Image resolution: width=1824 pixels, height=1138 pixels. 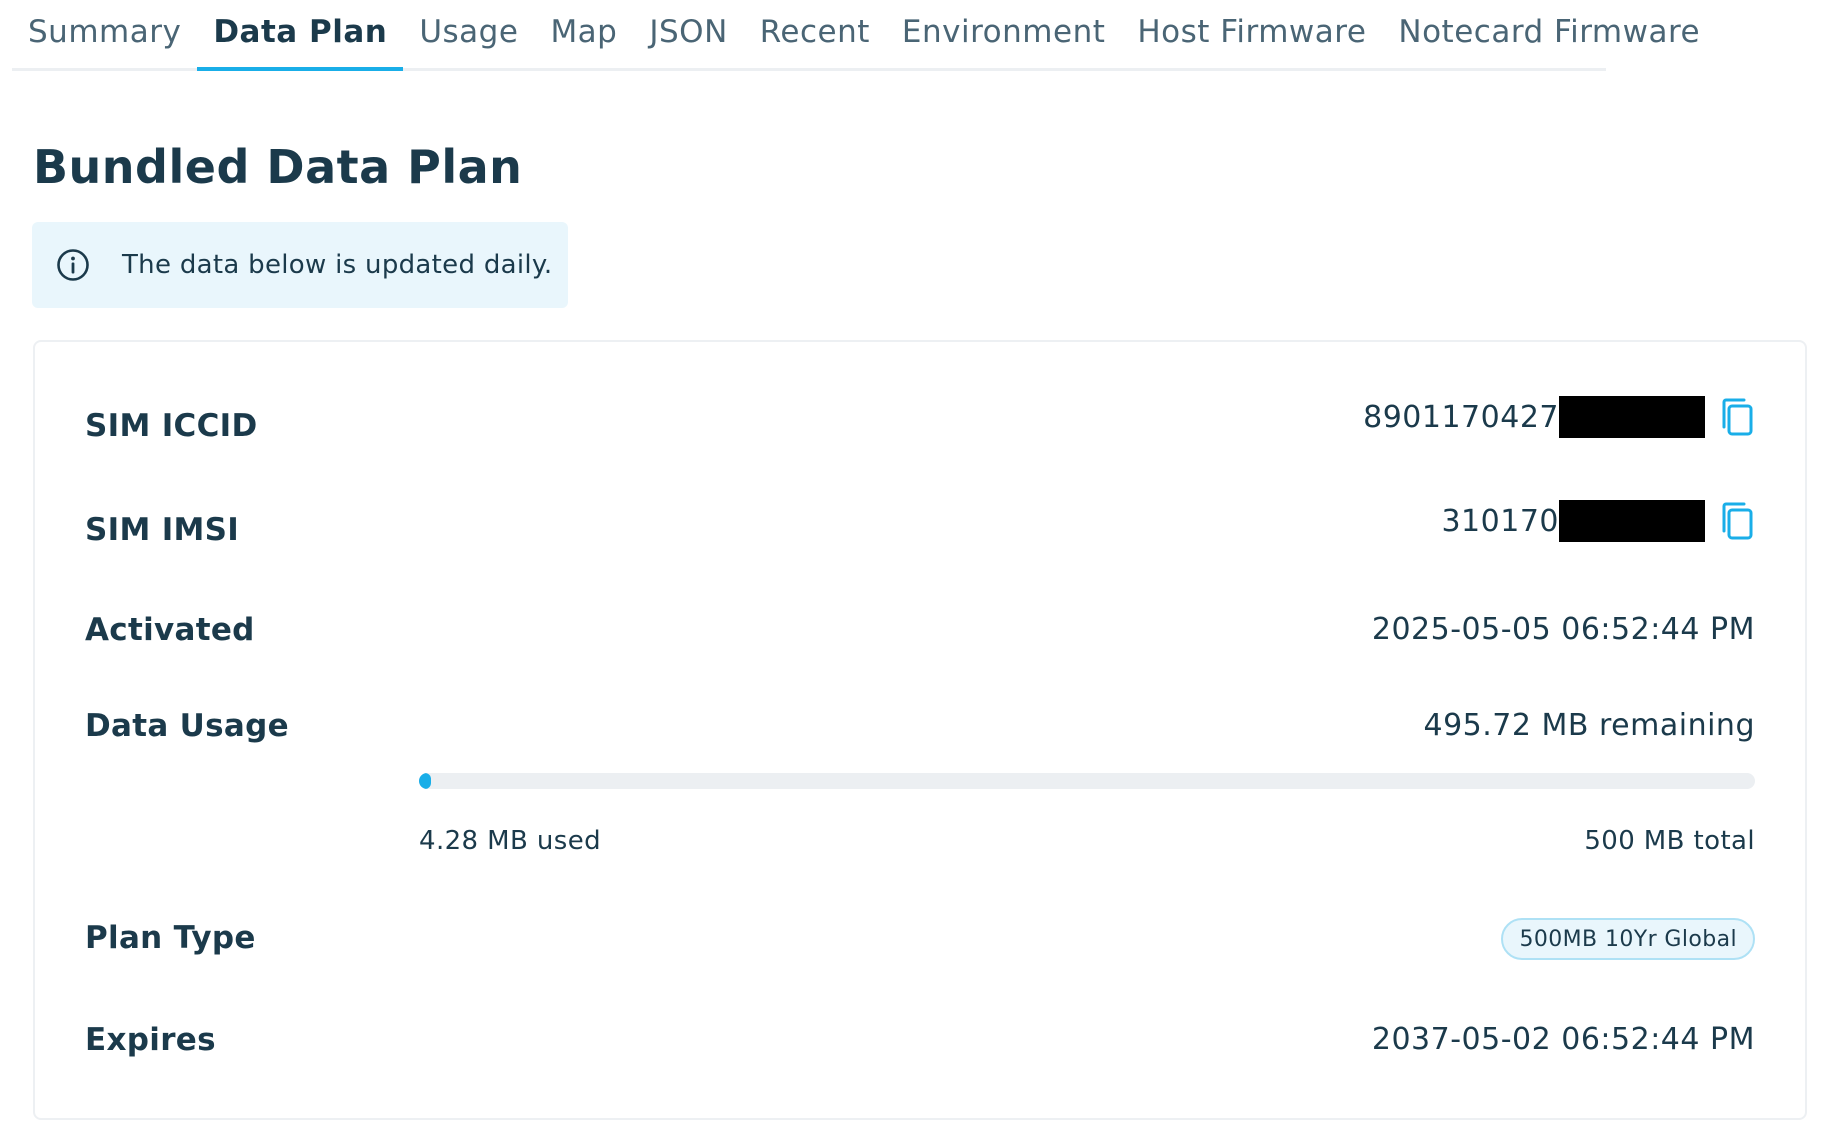 What do you see at coordinates (278, 167) in the screenshot?
I see `page-title: Bundled Data Plan` at bounding box center [278, 167].